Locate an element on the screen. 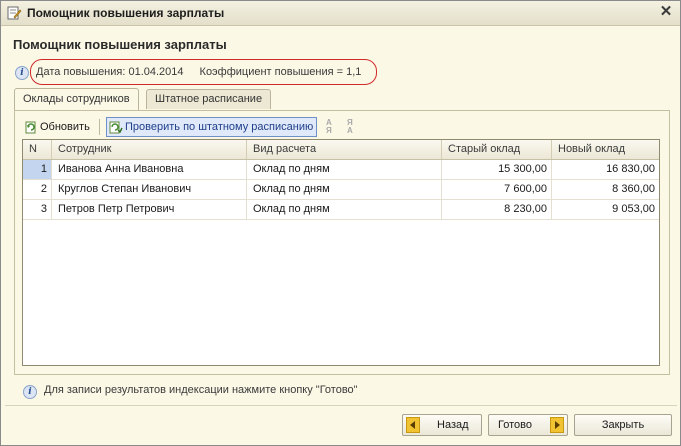 Image resolution: width=681 pixels, height=446 pixels. arrow-left-icon is located at coordinates (413, 425).